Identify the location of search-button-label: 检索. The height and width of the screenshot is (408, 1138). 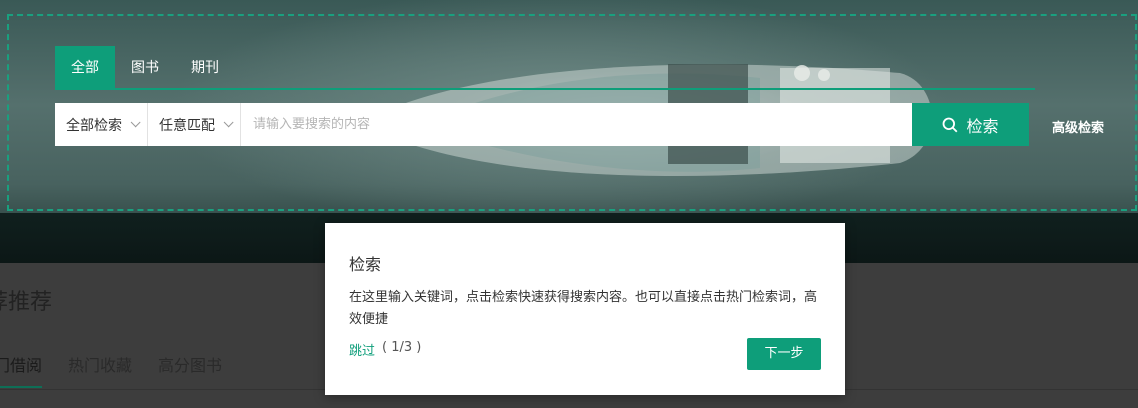
(982, 126).